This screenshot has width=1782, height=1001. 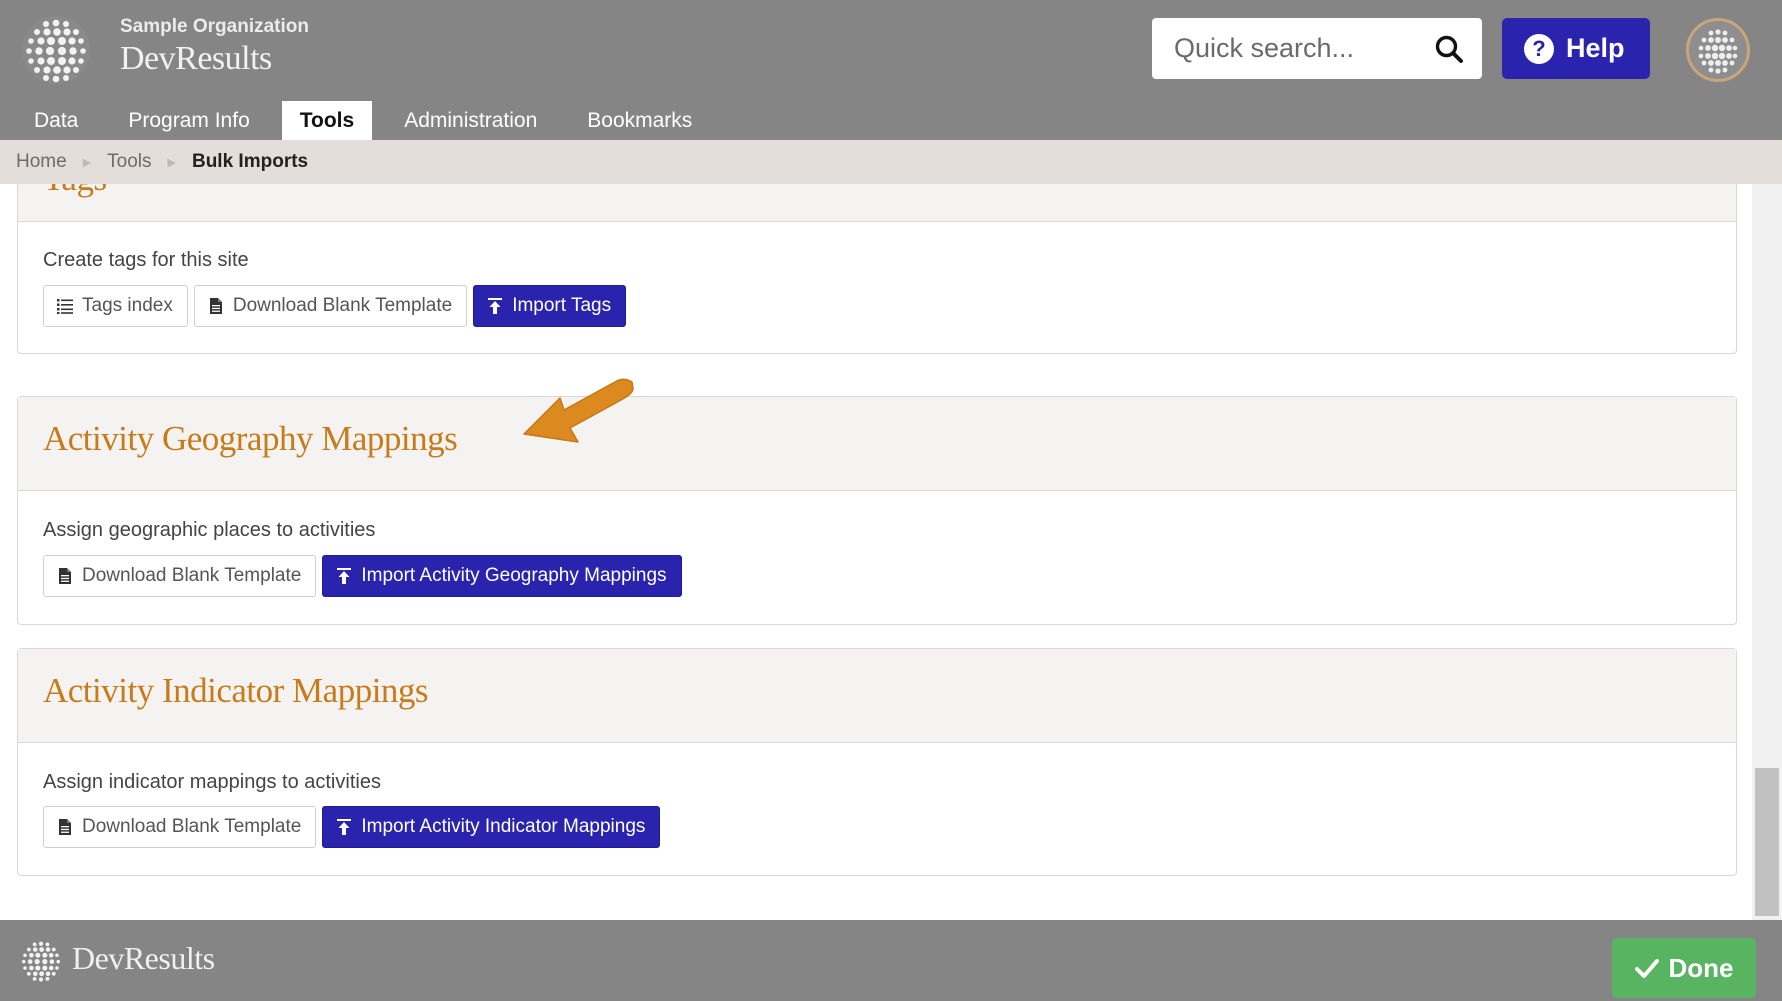 What do you see at coordinates (1646, 968) in the screenshot?
I see `checkmark-icon` at bounding box center [1646, 968].